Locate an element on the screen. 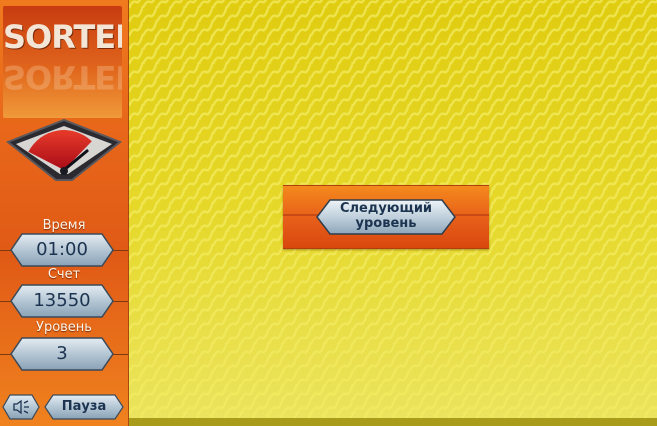 The height and width of the screenshot is (426, 657). time-display: 01:00 is located at coordinates (62, 250).